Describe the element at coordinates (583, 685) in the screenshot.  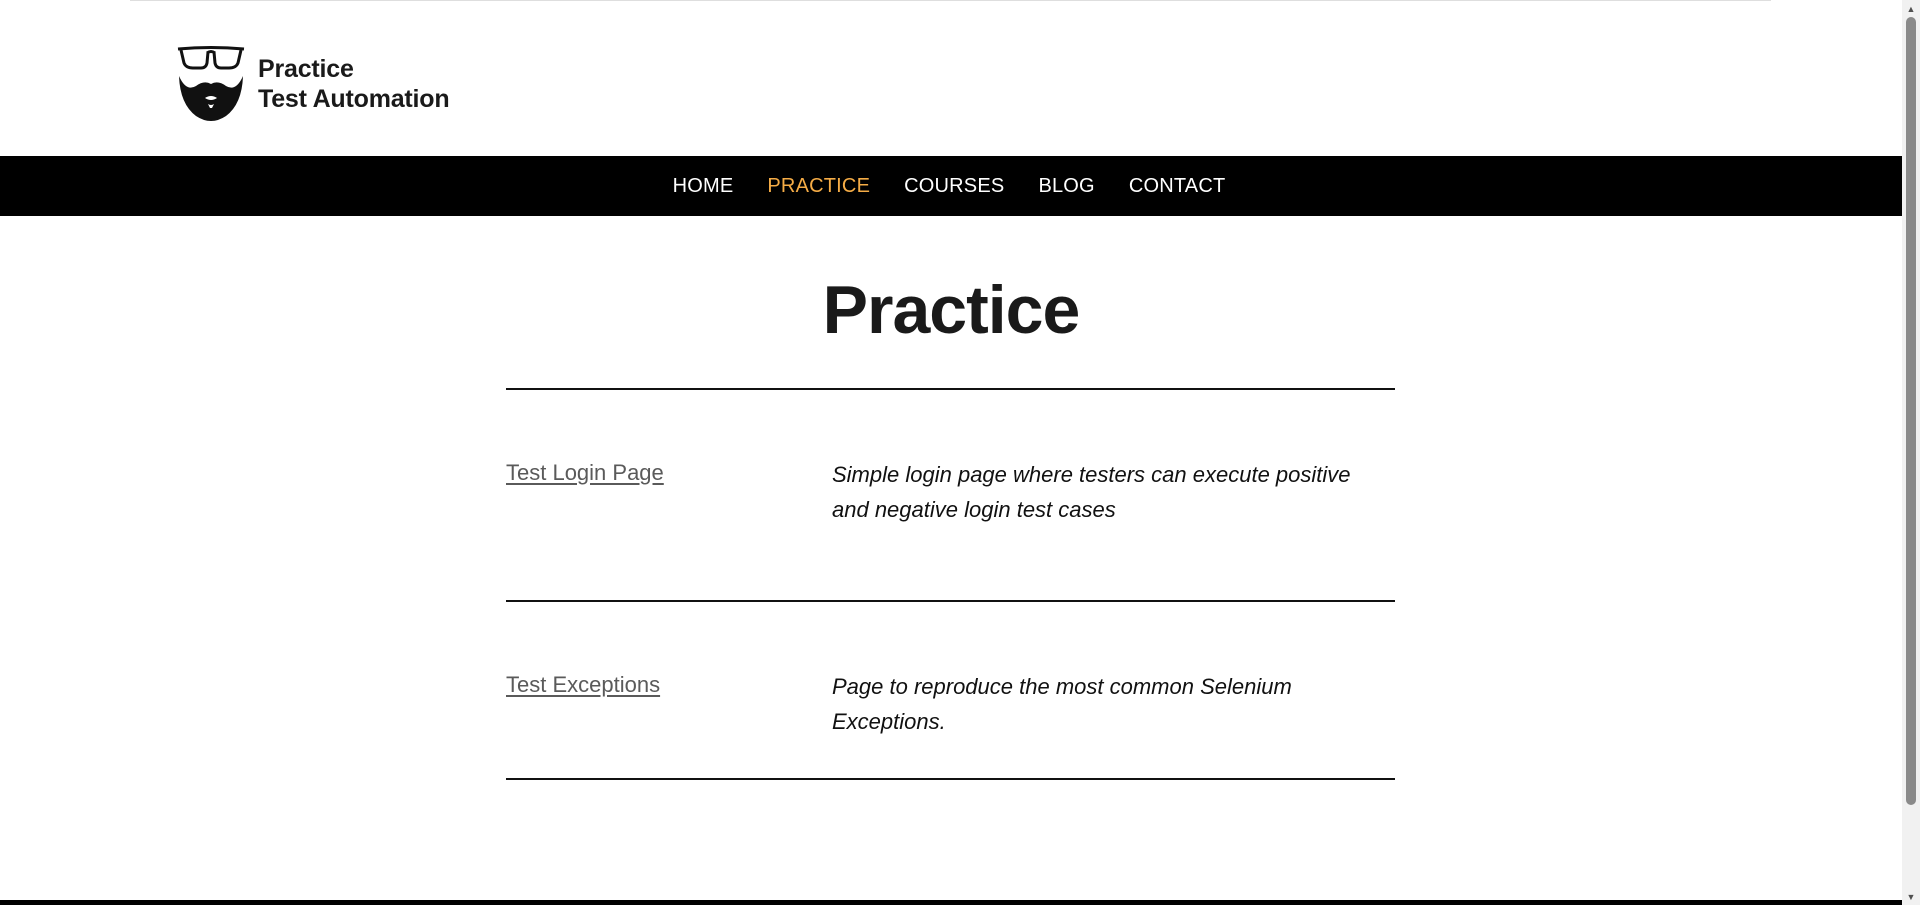
I see `test-exceptions-link: Test Exceptions` at that location.